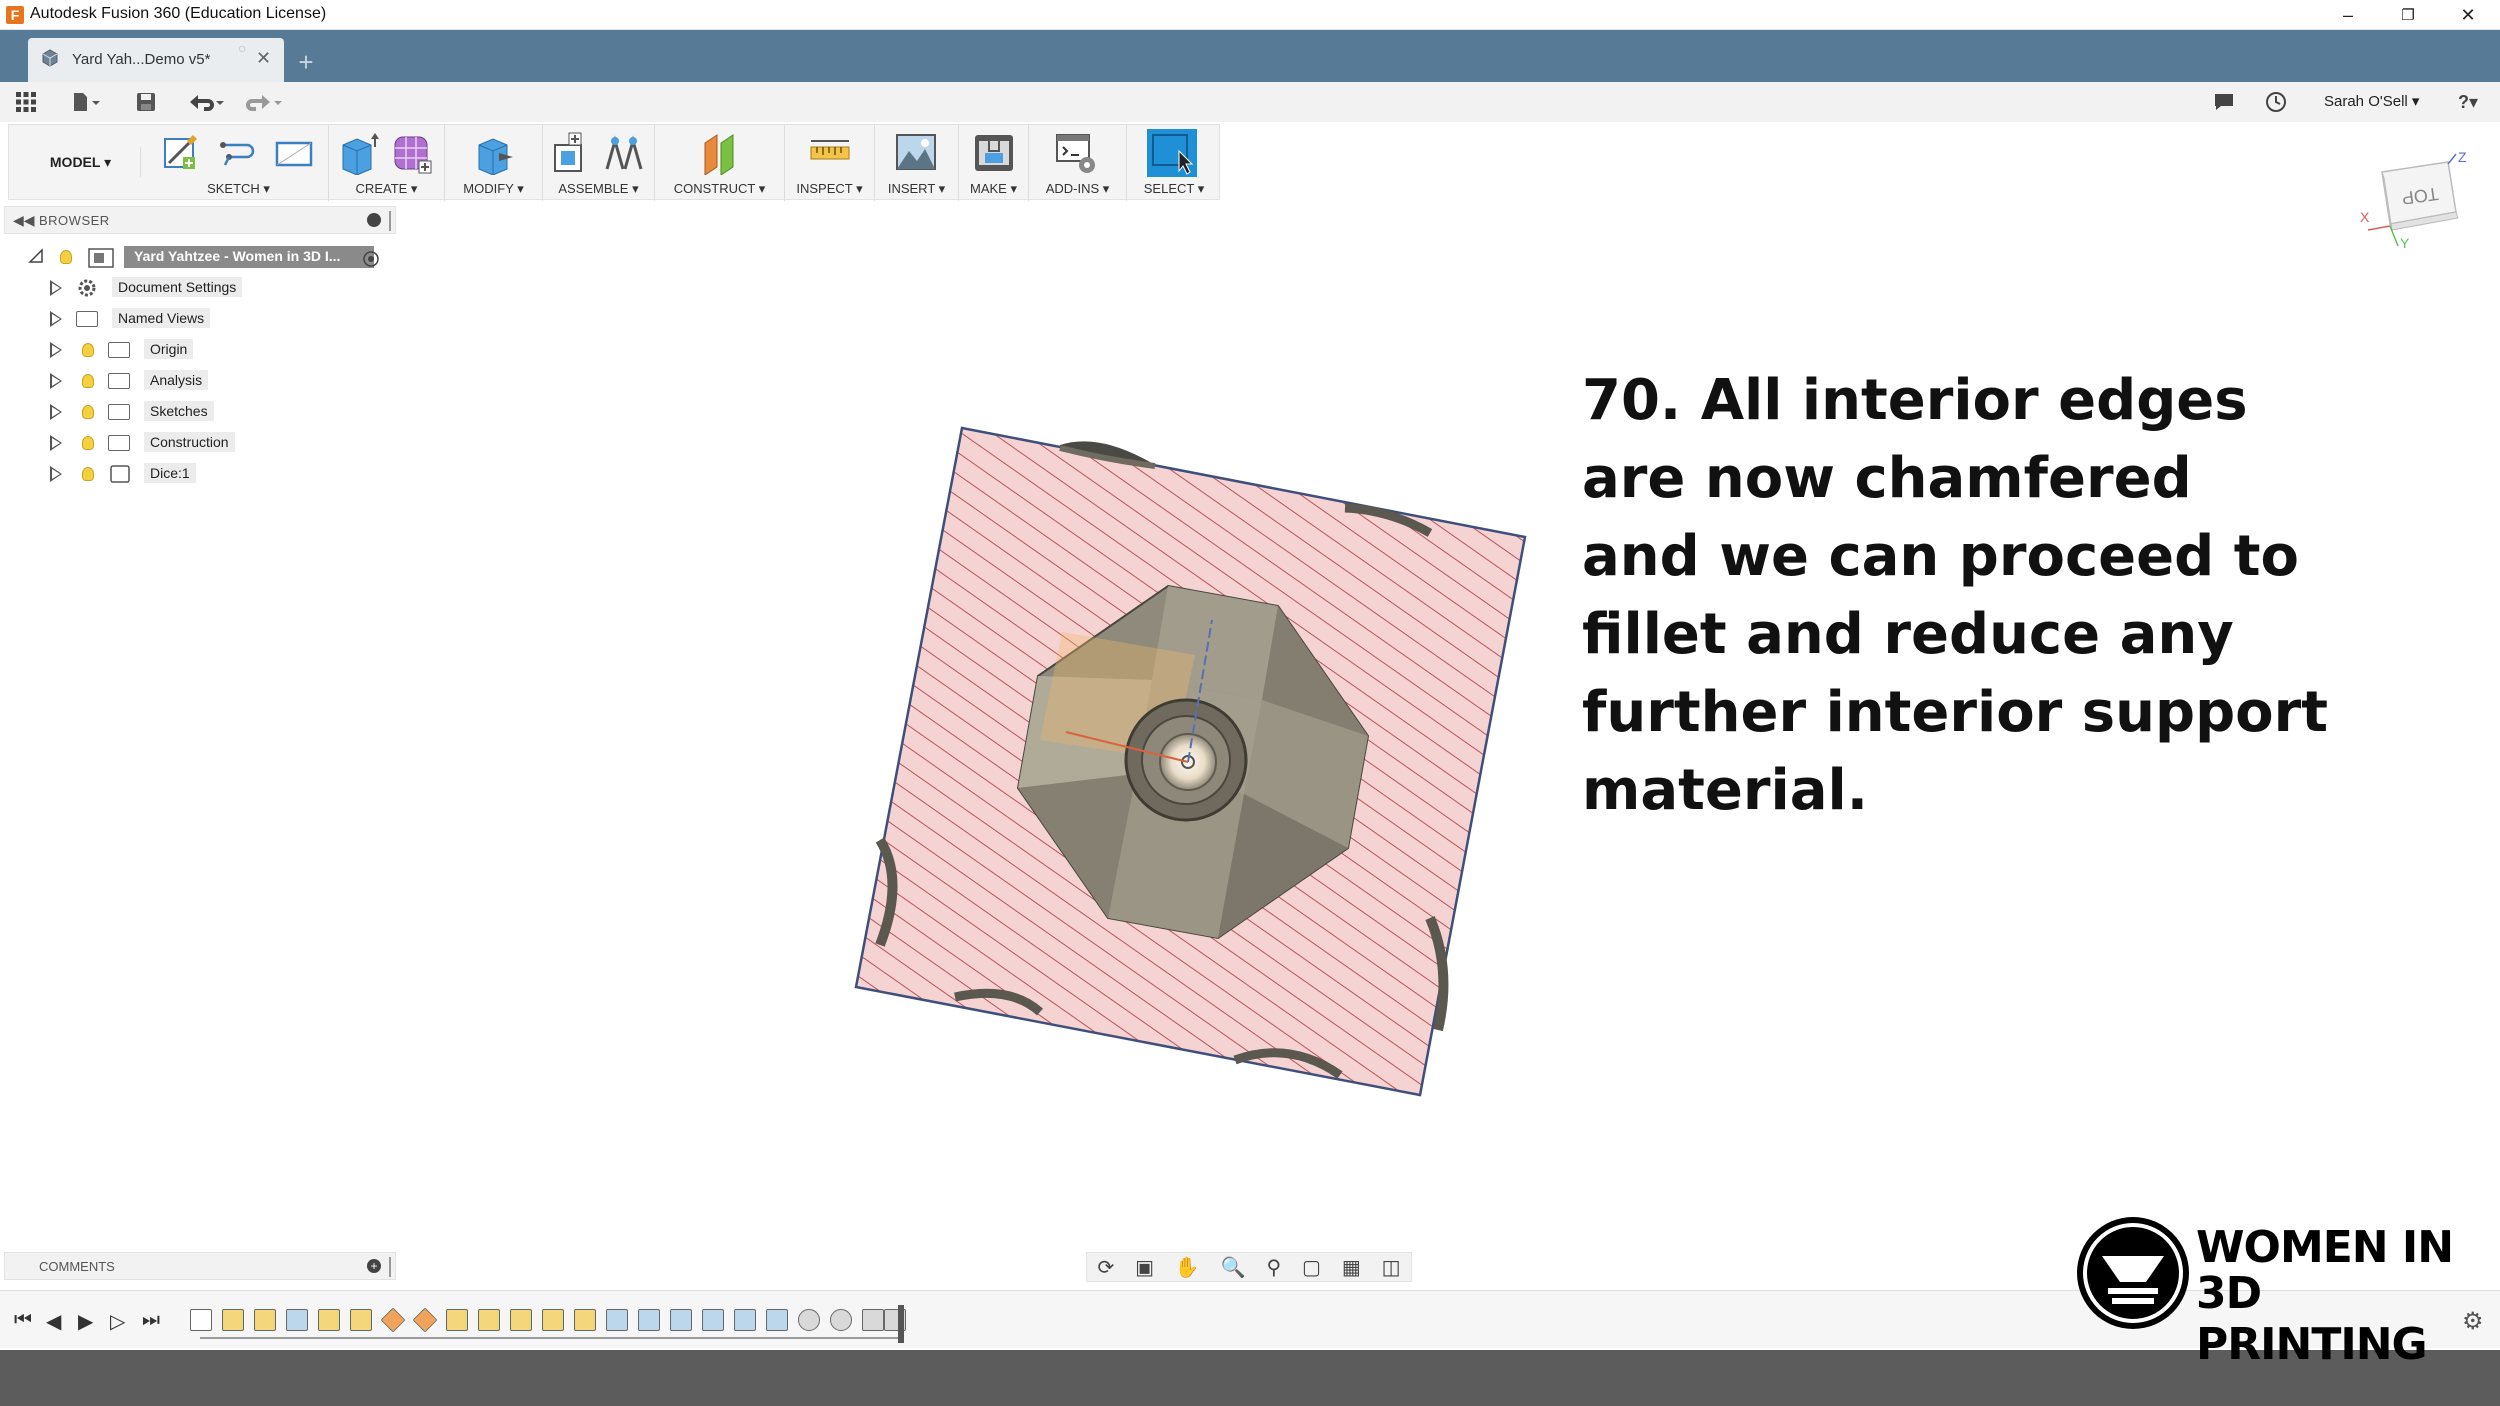 The width and height of the screenshot is (2500, 1406). What do you see at coordinates (994, 153) in the screenshot?
I see `3d-print-icon` at bounding box center [994, 153].